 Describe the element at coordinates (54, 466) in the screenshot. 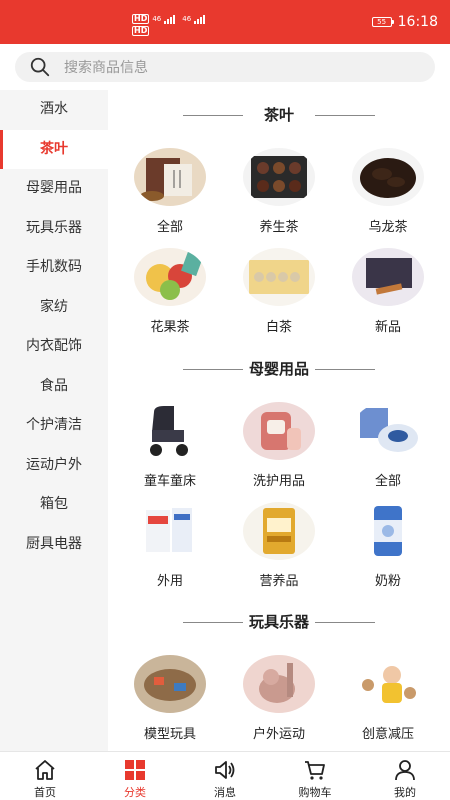

I see `sidebar-item-sports: 运动户外` at that location.